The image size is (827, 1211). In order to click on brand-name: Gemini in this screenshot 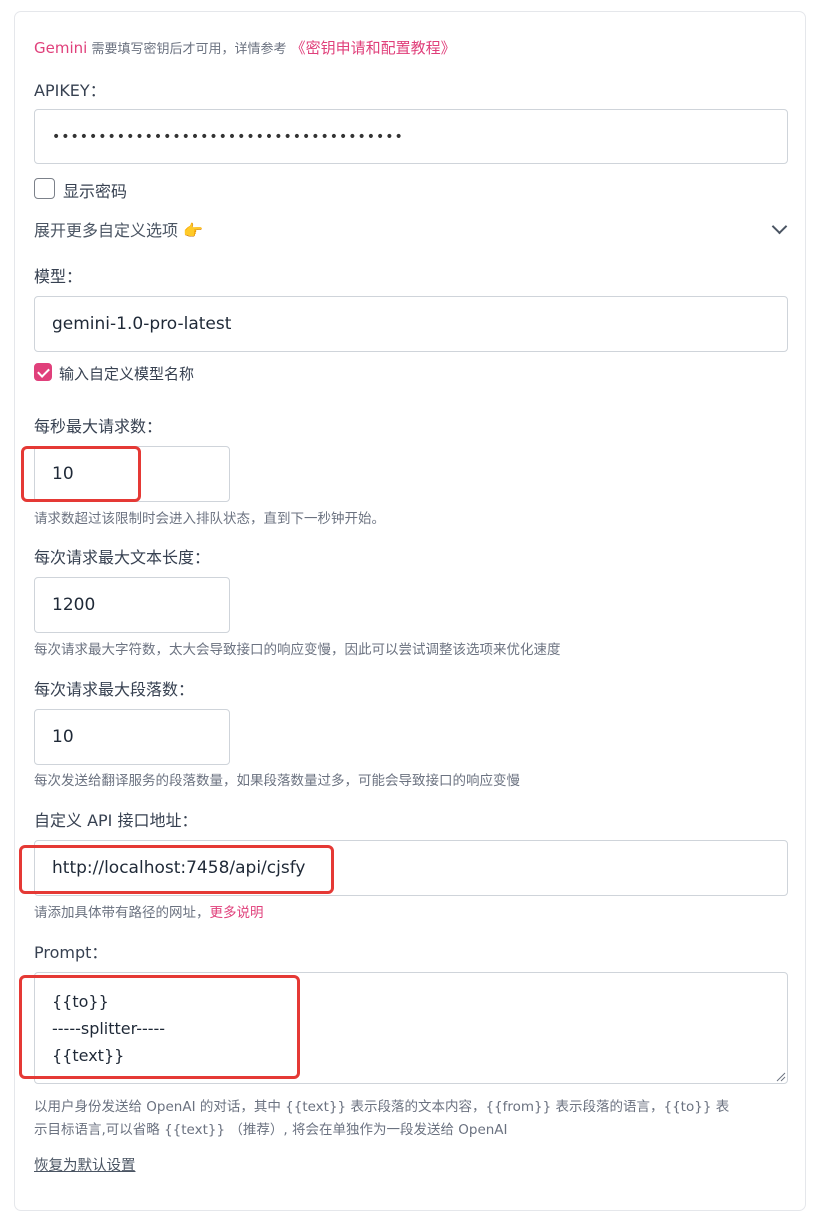, I will do `click(61, 48)`.